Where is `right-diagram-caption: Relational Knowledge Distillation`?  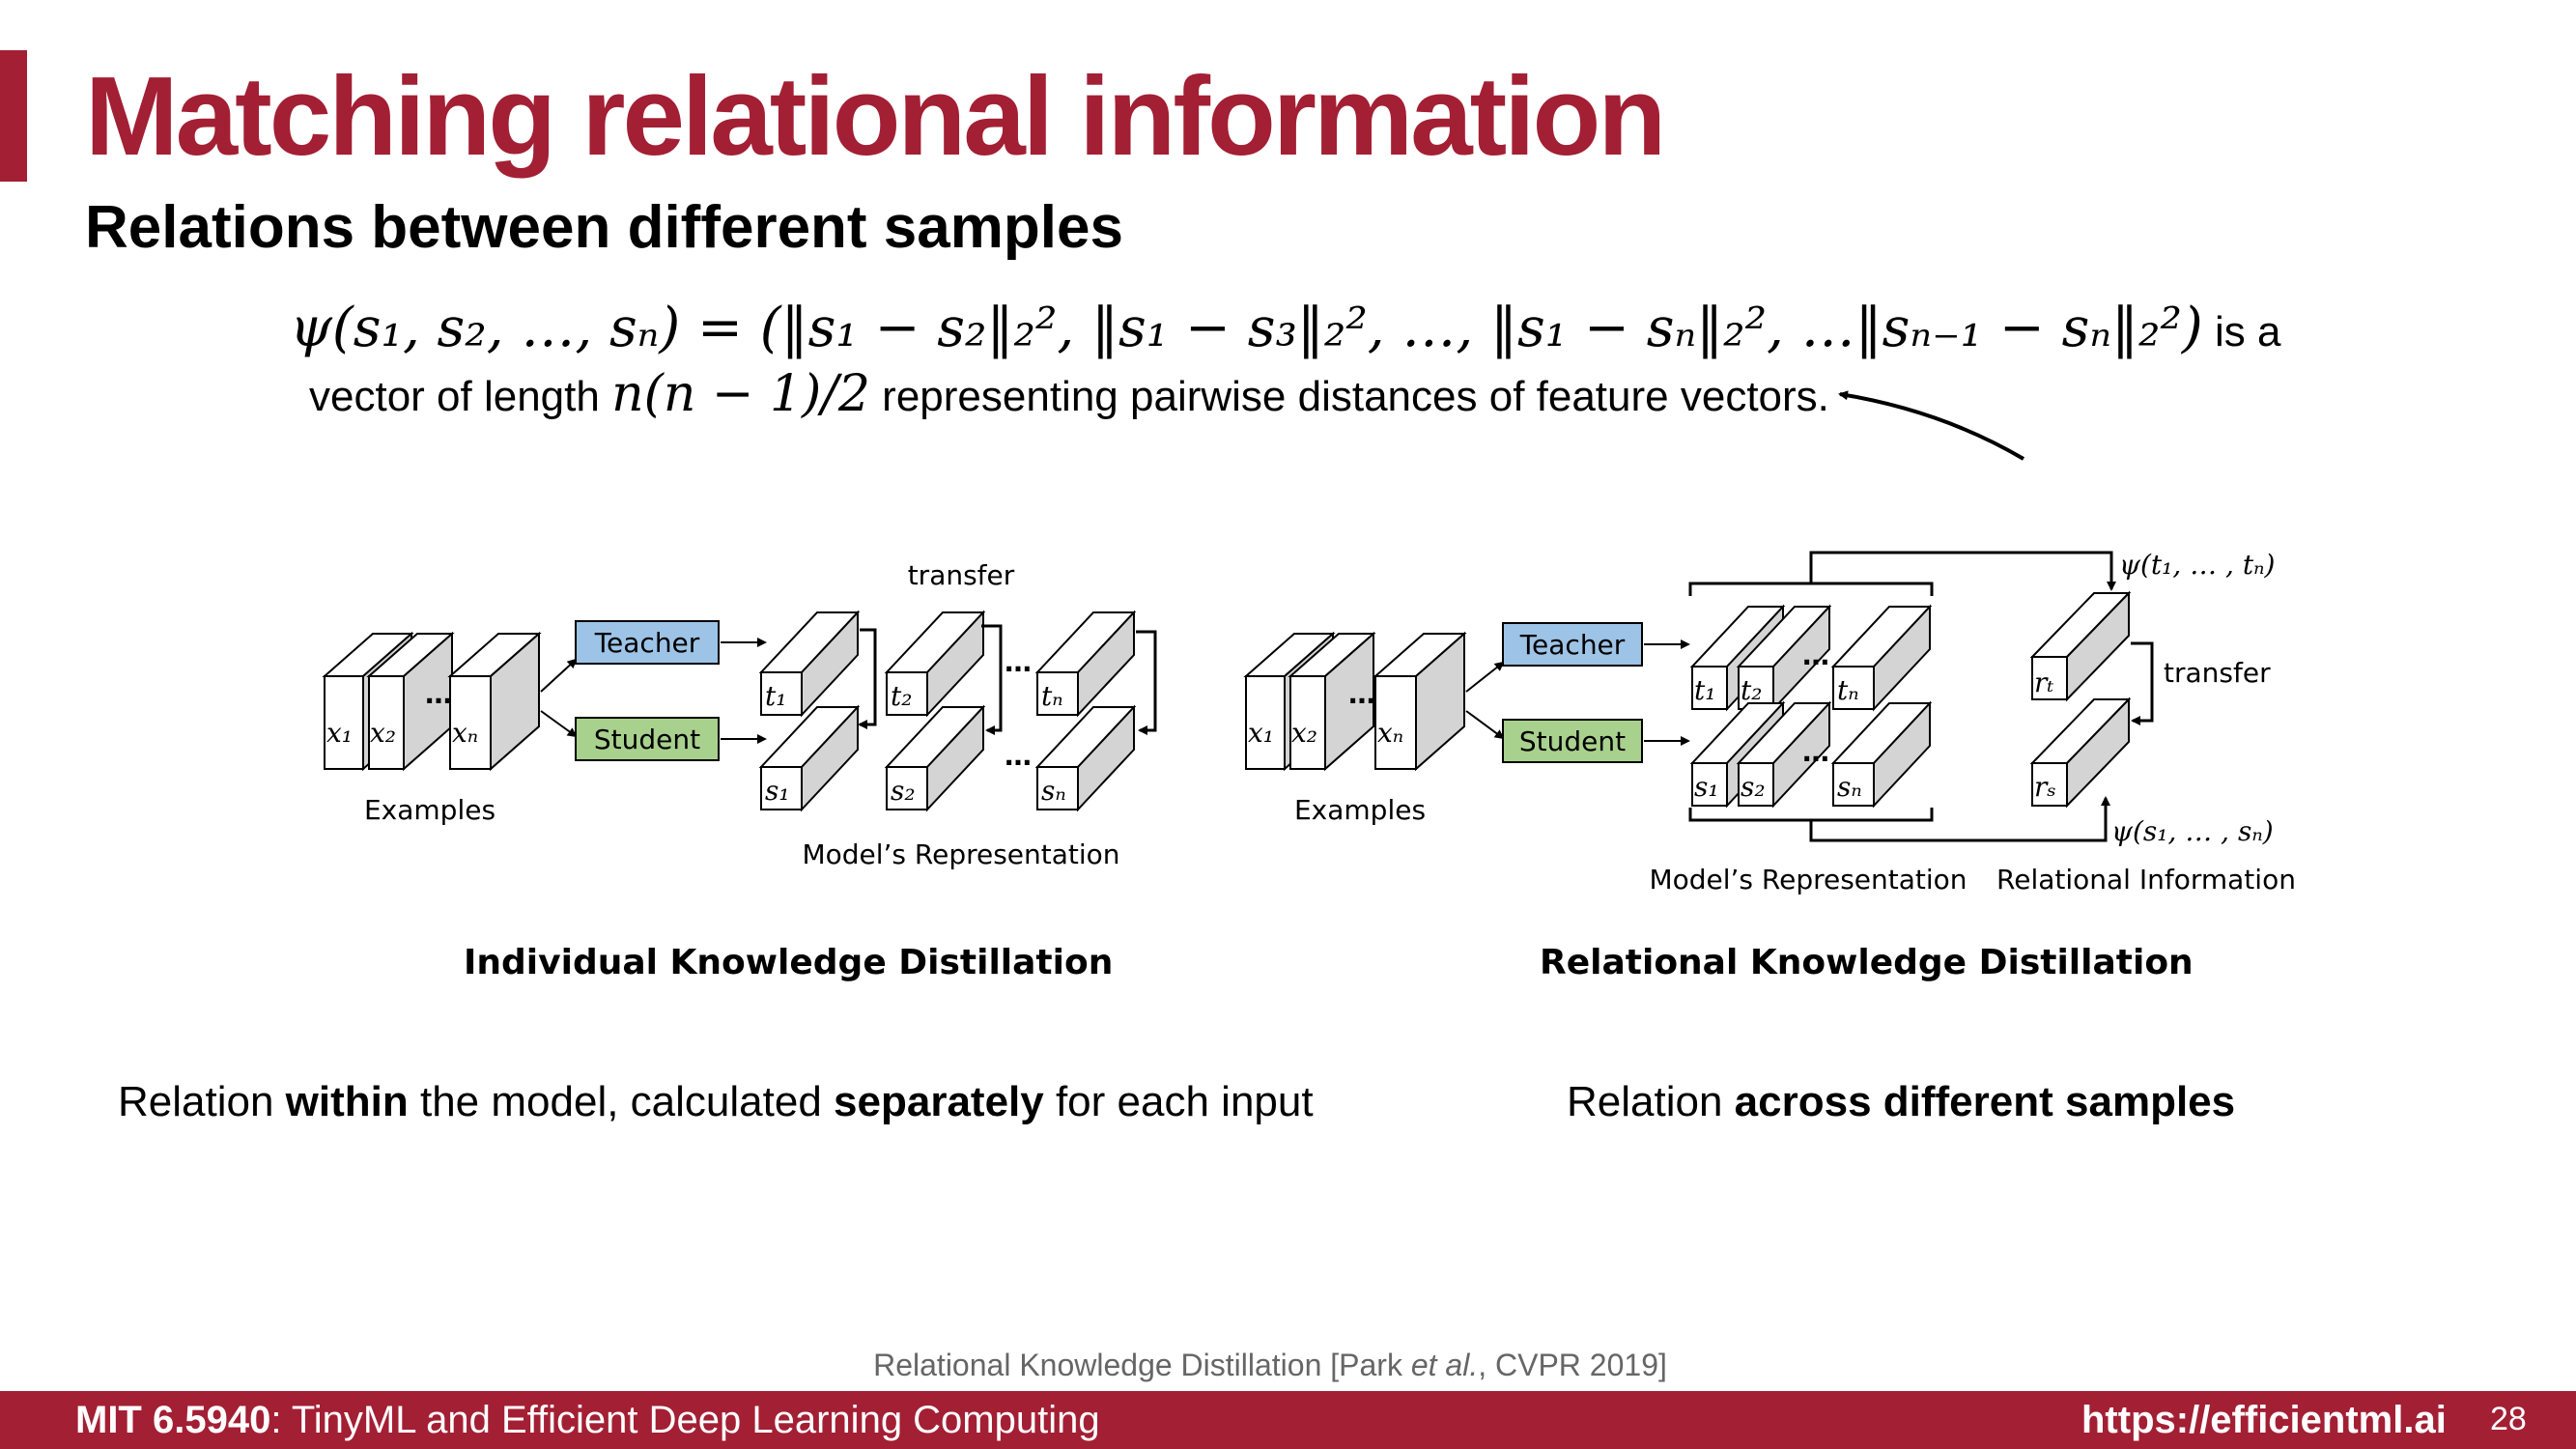 right-diagram-caption: Relational Knowledge Distillation is located at coordinates (1867, 962).